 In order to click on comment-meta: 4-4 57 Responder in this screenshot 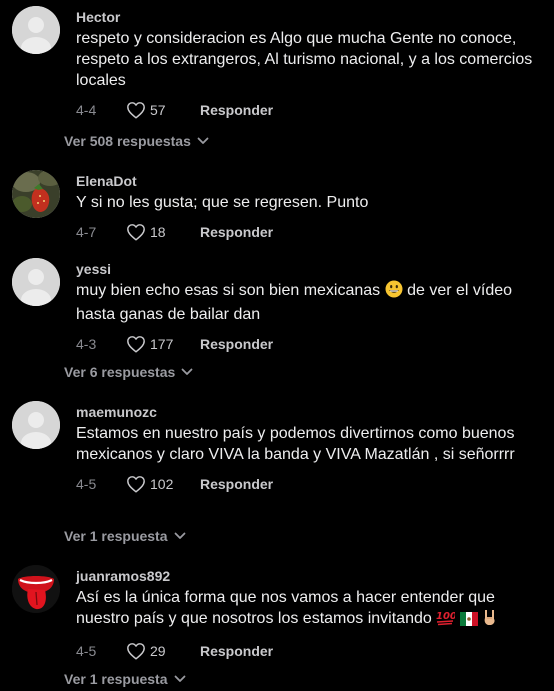, I will do `click(305, 110)`.